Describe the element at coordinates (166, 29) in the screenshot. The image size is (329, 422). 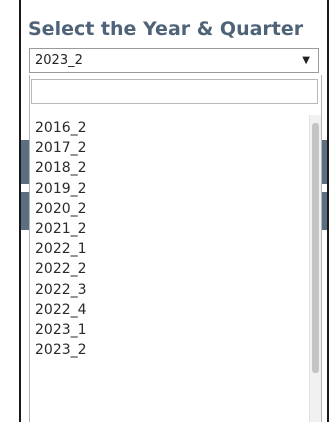
I see `filter-title: Select the Year & Quarter` at that location.